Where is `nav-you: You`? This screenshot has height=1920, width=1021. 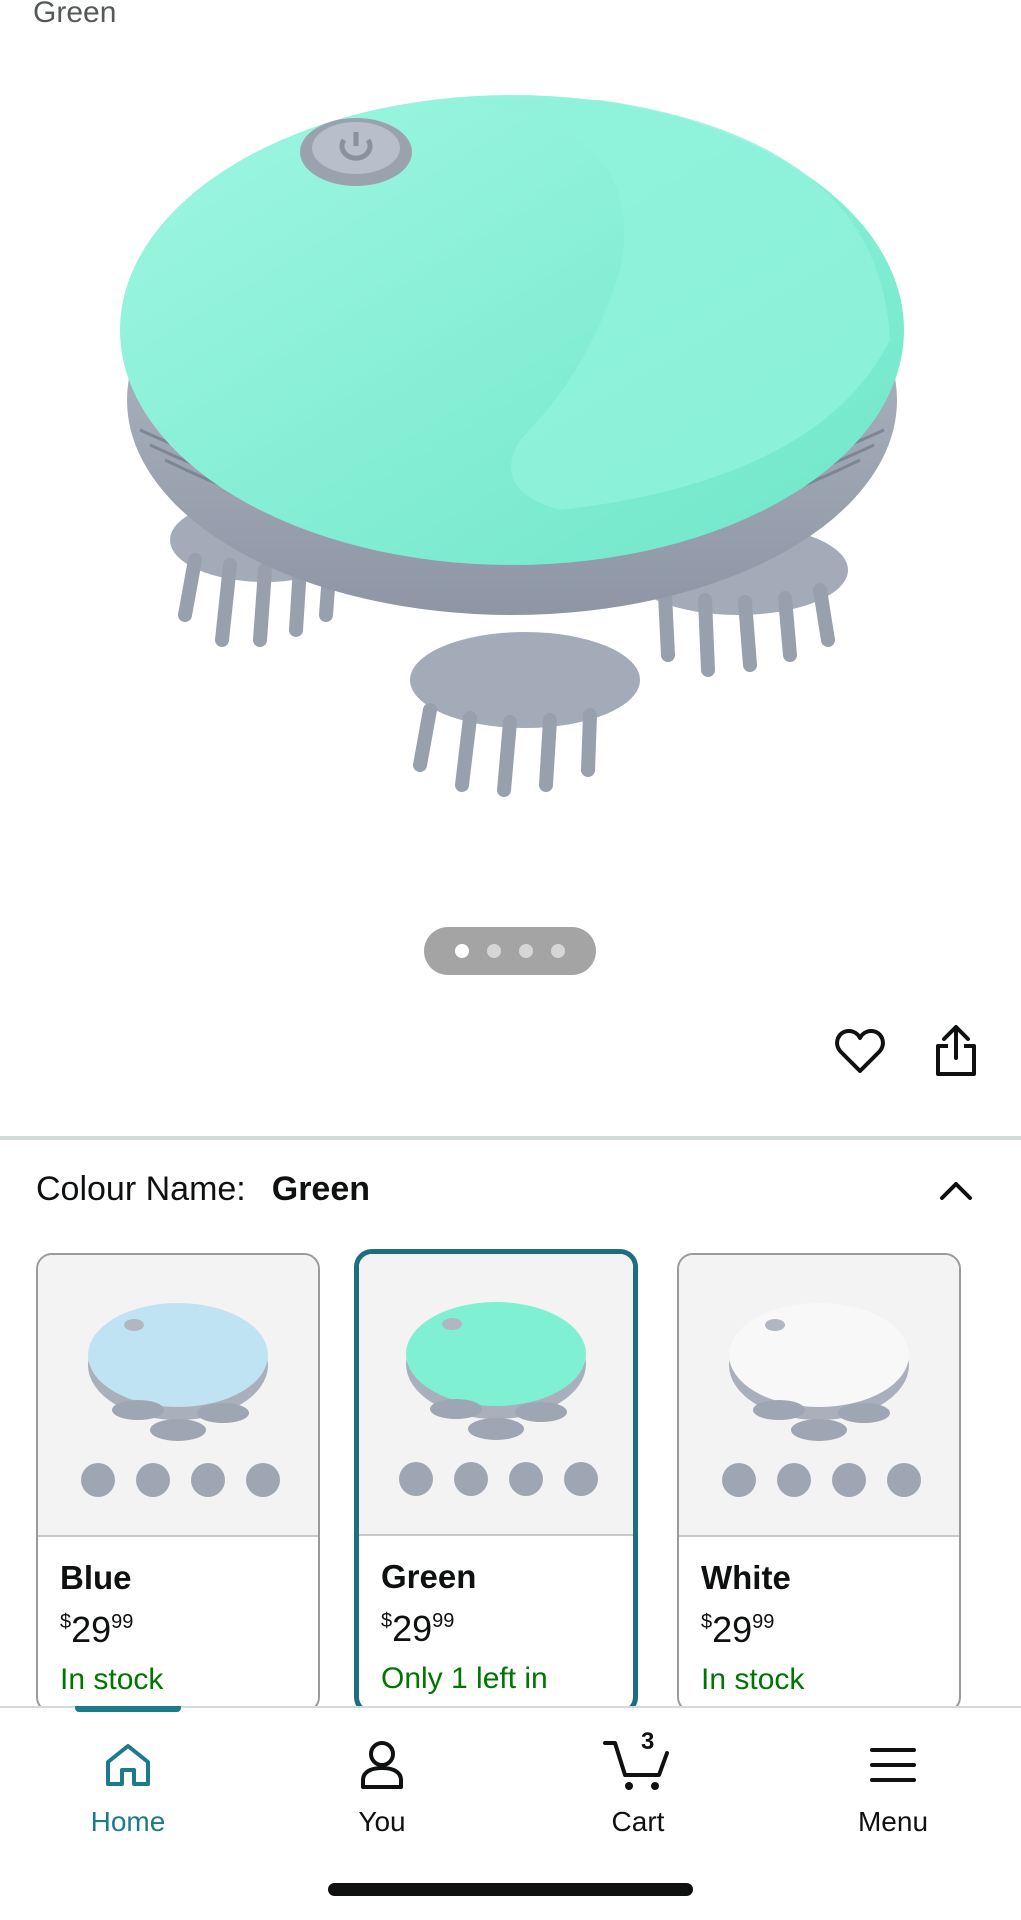 nav-you: You is located at coordinates (382, 1786).